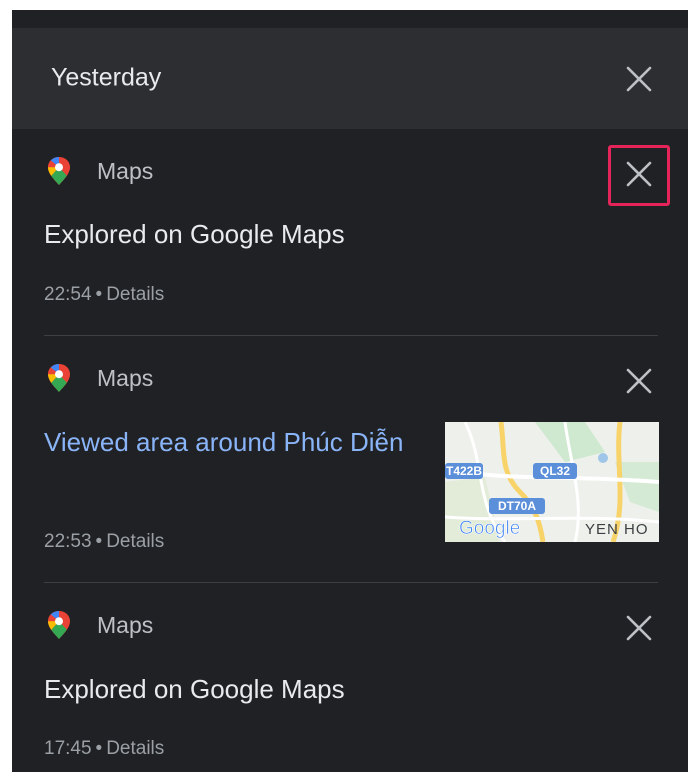 This screenshot has width=700, height=776. What do you see at coordinates (68, 294) in the screenshot?
I see `entry-time: 22:54` at bounding box center [68, 294].